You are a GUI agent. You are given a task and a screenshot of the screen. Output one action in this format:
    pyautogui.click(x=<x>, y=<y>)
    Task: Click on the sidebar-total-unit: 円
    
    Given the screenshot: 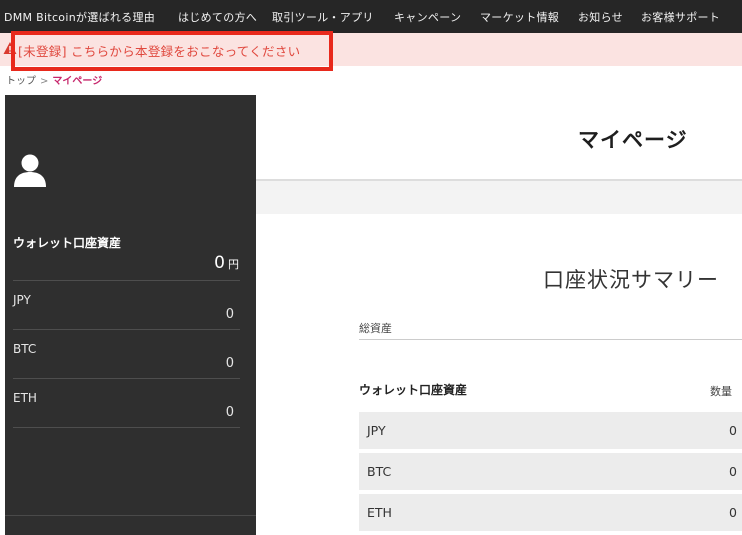 What is the action you would take?
    pyautogui.click(x=233, y=264)
    